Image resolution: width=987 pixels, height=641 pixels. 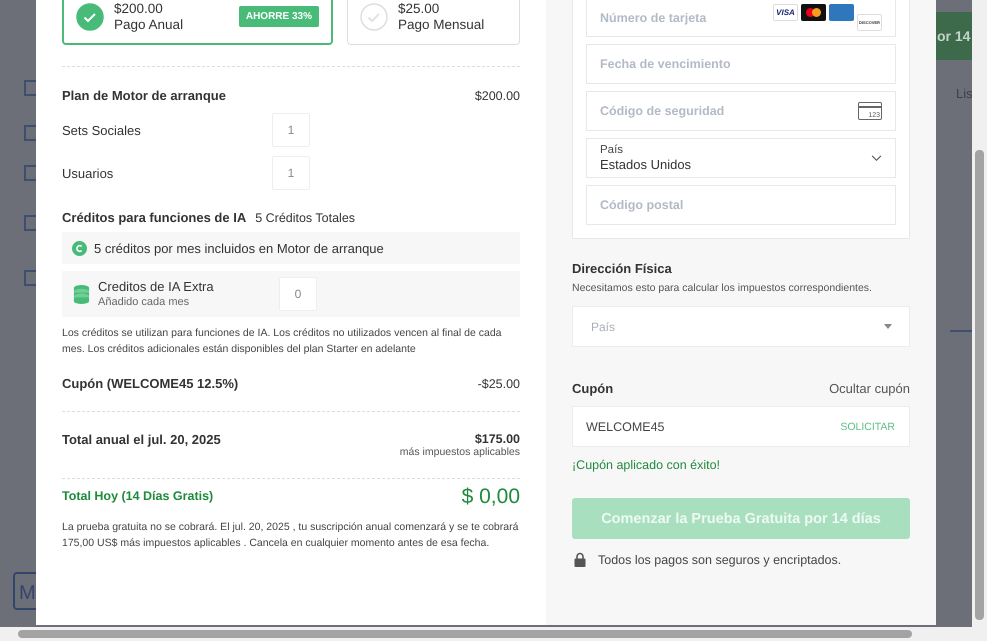 I want to click on annual-total-label: Total anual el jul. 20, 2025, so click(x=141, y=440).